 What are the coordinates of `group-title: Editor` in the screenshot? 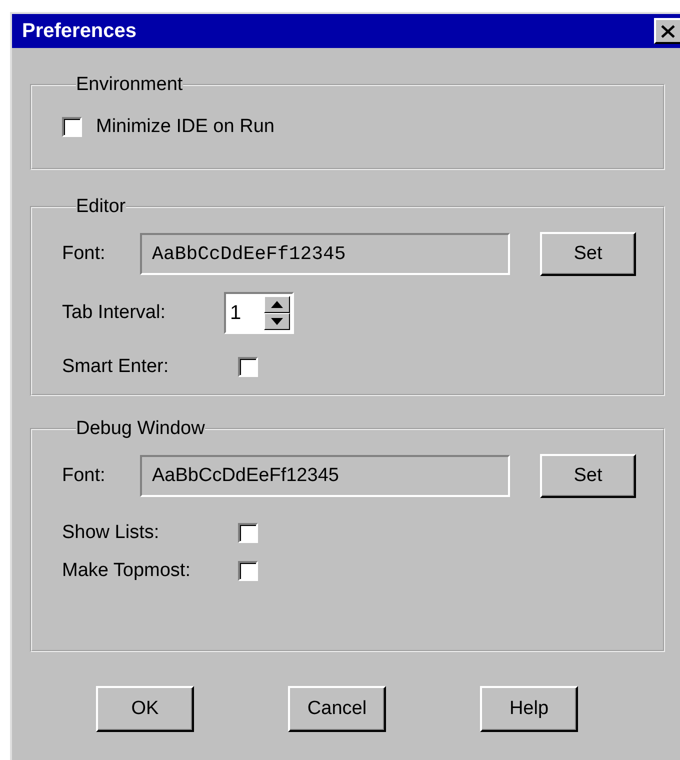 It's located at (101, 207).